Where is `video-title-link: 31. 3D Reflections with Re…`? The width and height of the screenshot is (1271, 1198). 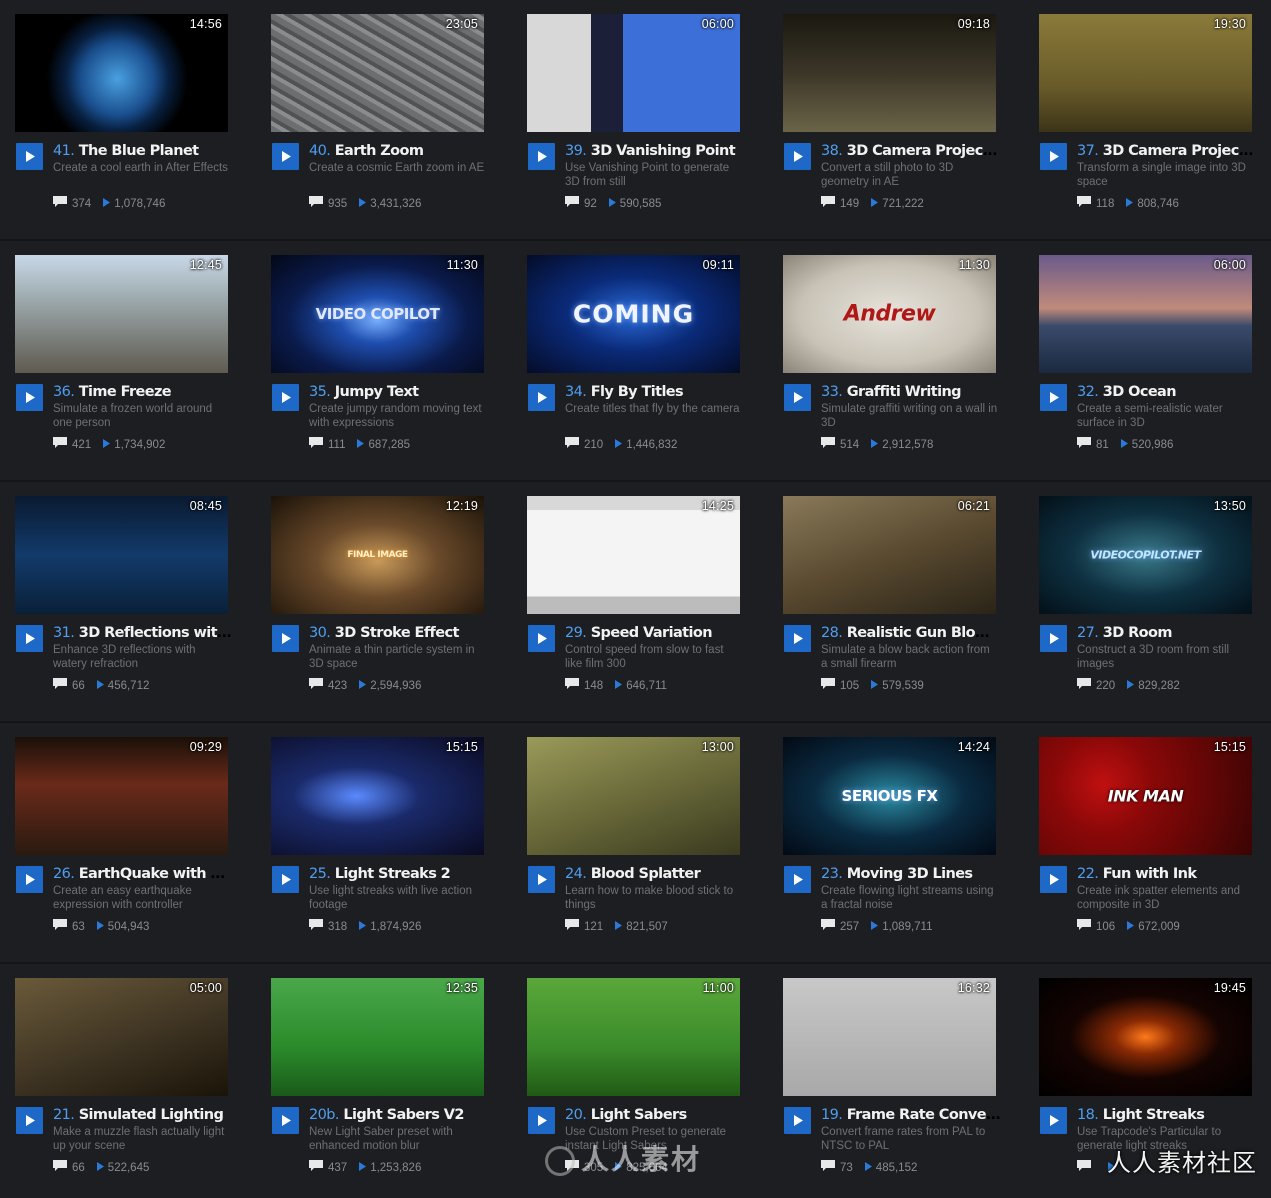
video-title-link: 31. 3D Reflections with Re… is located at coordinates (143, 634).